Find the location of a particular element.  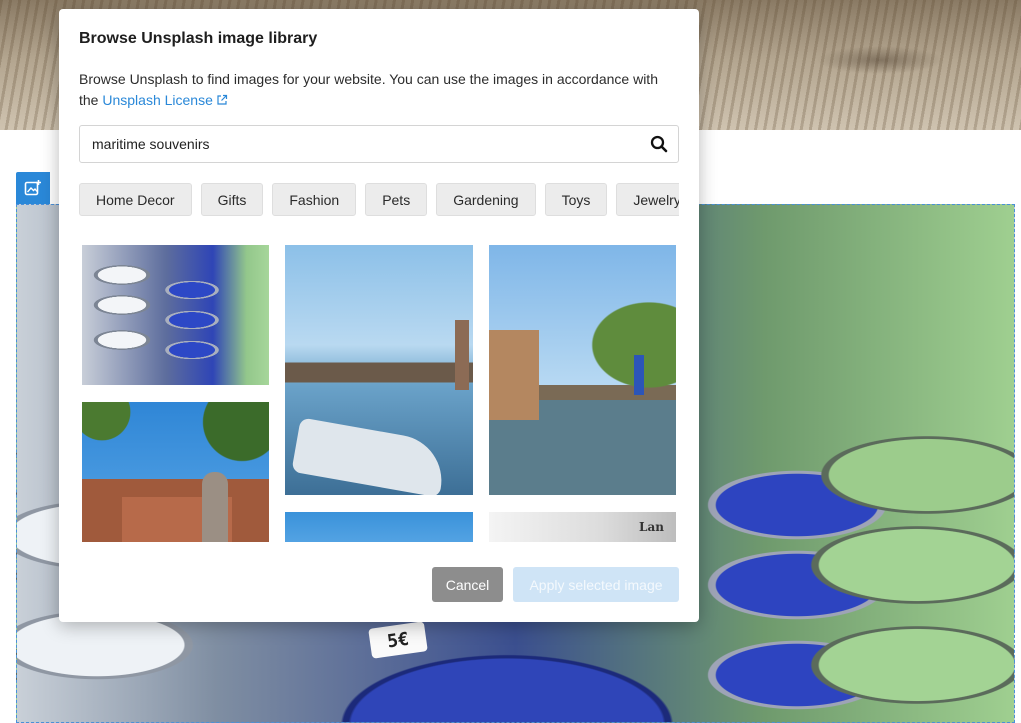

house-shape is located at coordinates (514, 375).